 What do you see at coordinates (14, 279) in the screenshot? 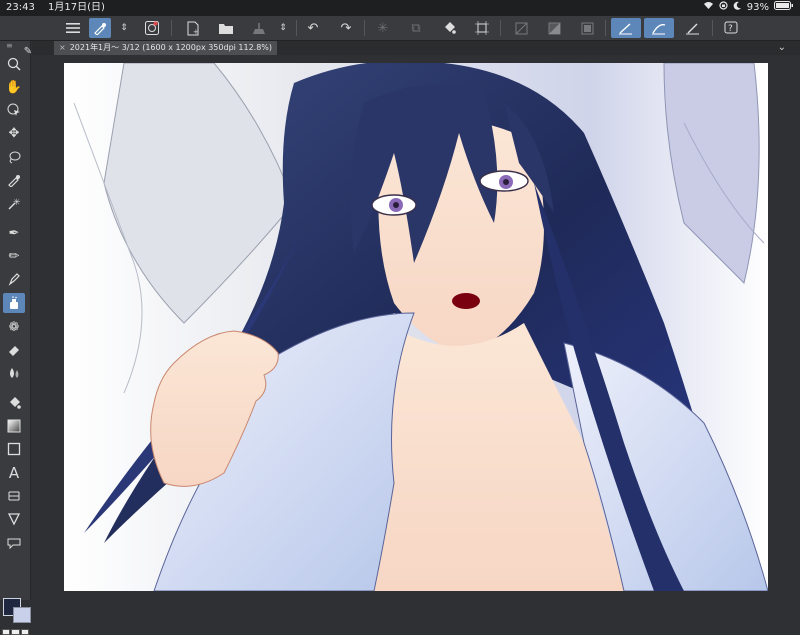
I see `ink-pen-icon` at bounding box center [14, 279].